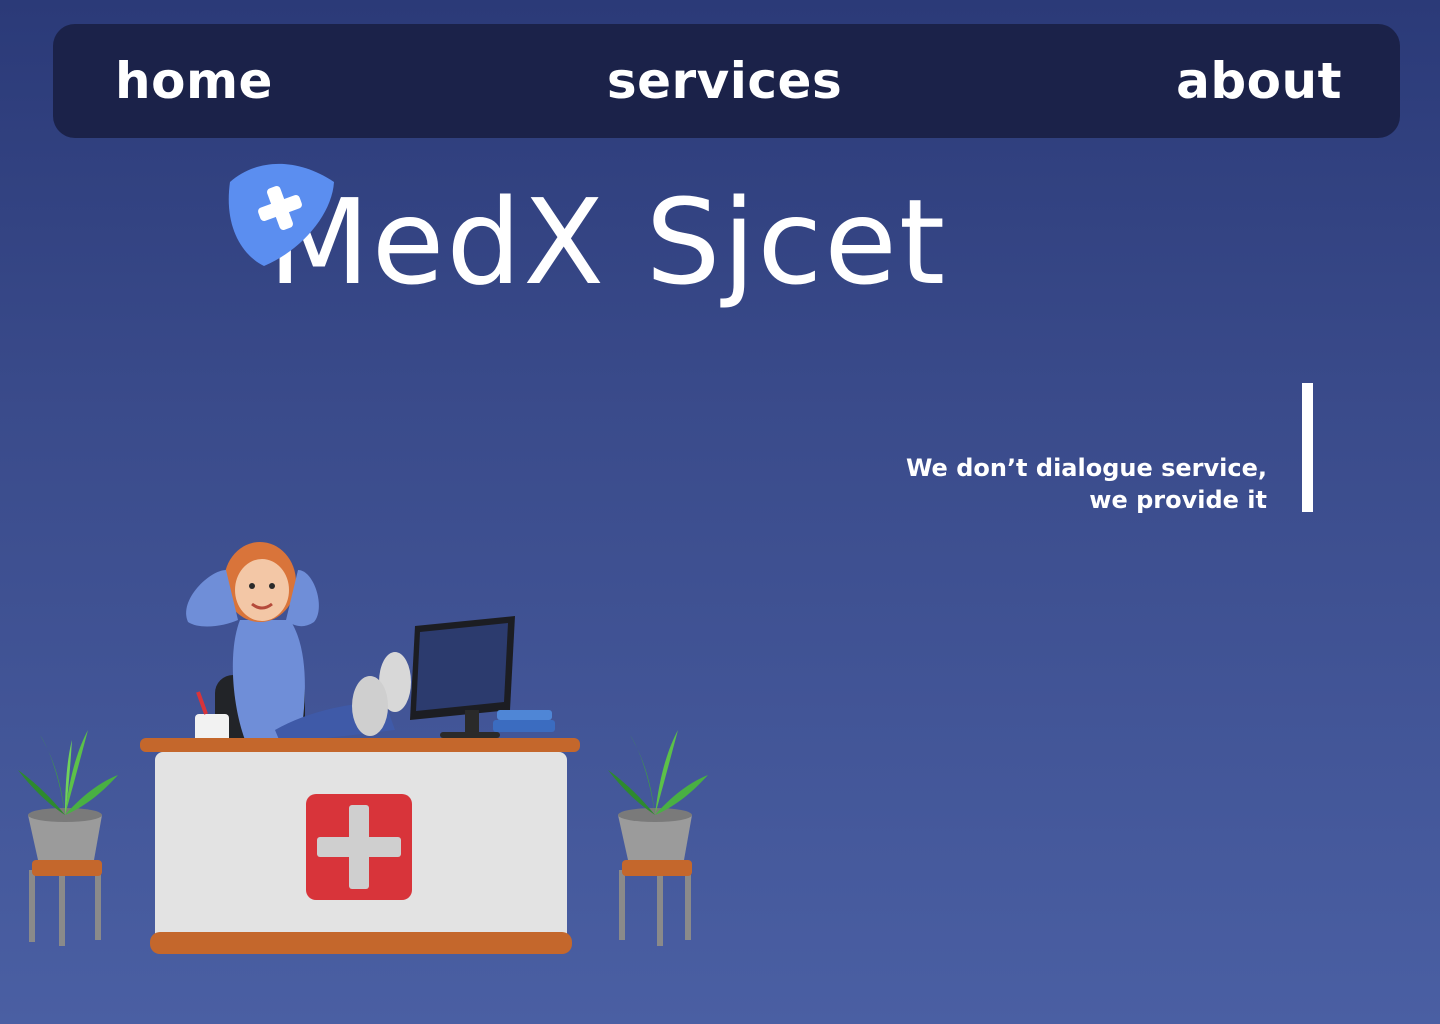 This screenshot has width=1440, height=1024. I want to click on nav-about-link: about, so click(1259, 81).